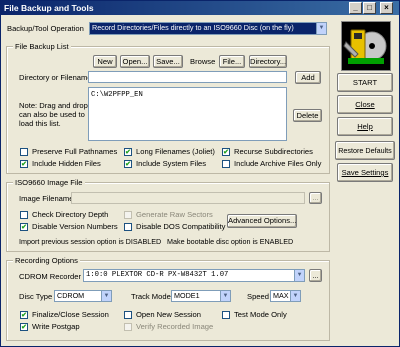 Image resolution: width=400 pixels, height=347 pixels. I want to click on image-filename-input, so click(188, 198).